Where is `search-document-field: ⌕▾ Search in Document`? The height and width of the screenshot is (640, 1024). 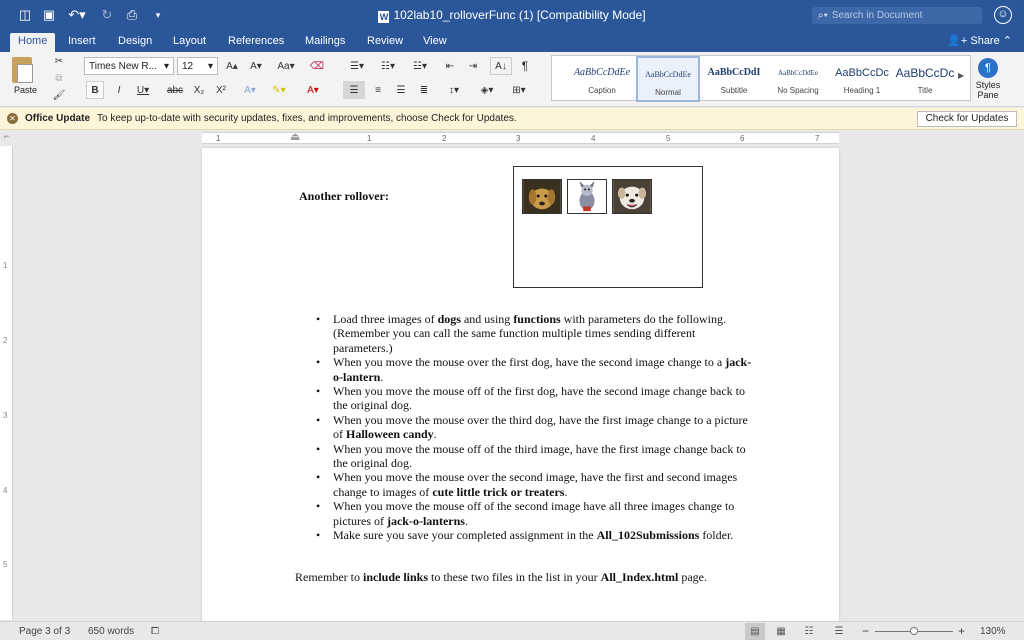
search-document-field: ⌕▾ Search in Document is located at coordinates (897, 15).